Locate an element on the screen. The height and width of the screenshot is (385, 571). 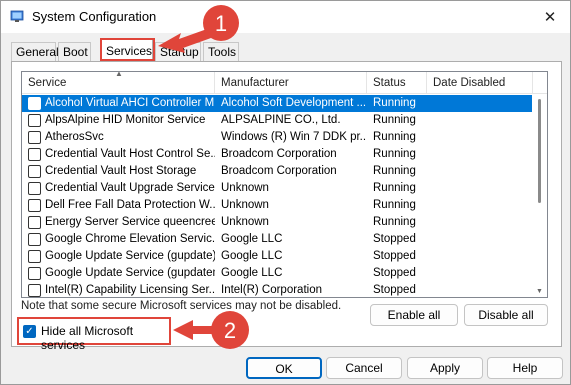
close-button: ✕ is located at coordinates (550, 17).